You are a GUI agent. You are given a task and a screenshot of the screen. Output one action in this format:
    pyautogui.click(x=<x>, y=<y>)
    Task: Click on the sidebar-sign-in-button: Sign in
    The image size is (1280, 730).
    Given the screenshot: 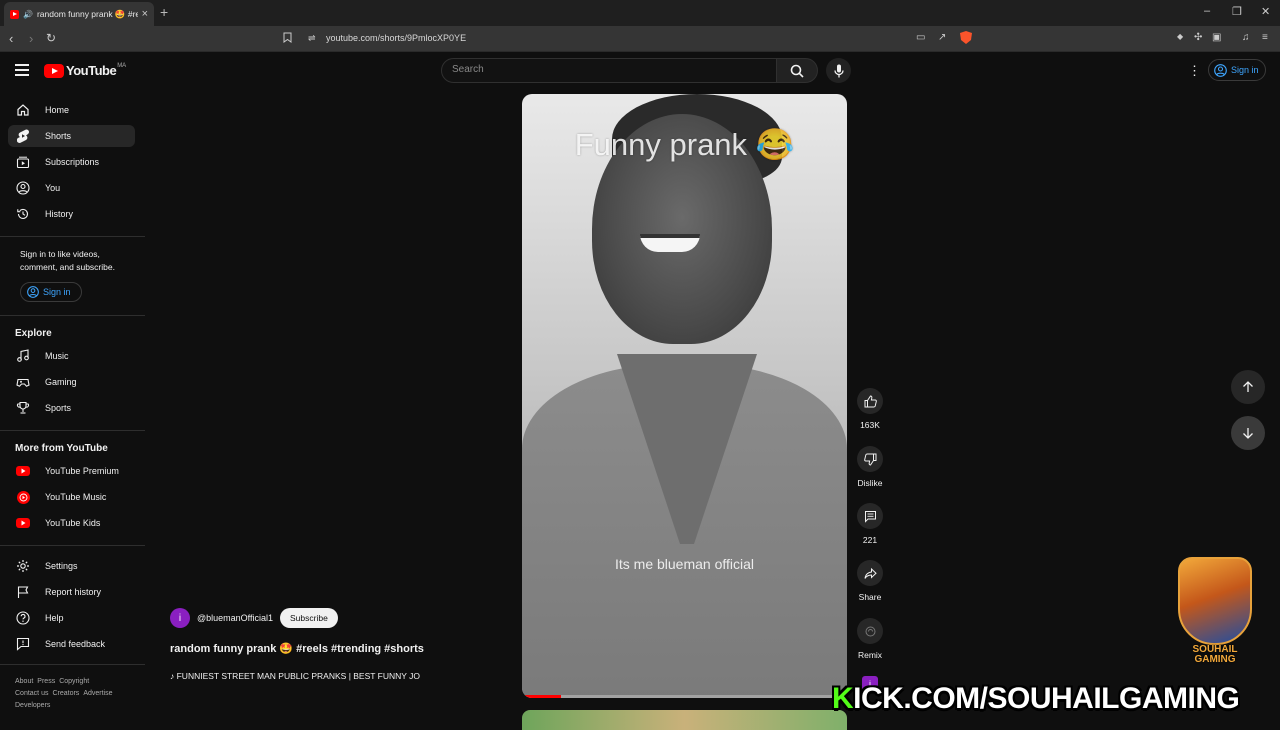 What is the action you would take?
    pyautogui.click(x=51, y=292)
    